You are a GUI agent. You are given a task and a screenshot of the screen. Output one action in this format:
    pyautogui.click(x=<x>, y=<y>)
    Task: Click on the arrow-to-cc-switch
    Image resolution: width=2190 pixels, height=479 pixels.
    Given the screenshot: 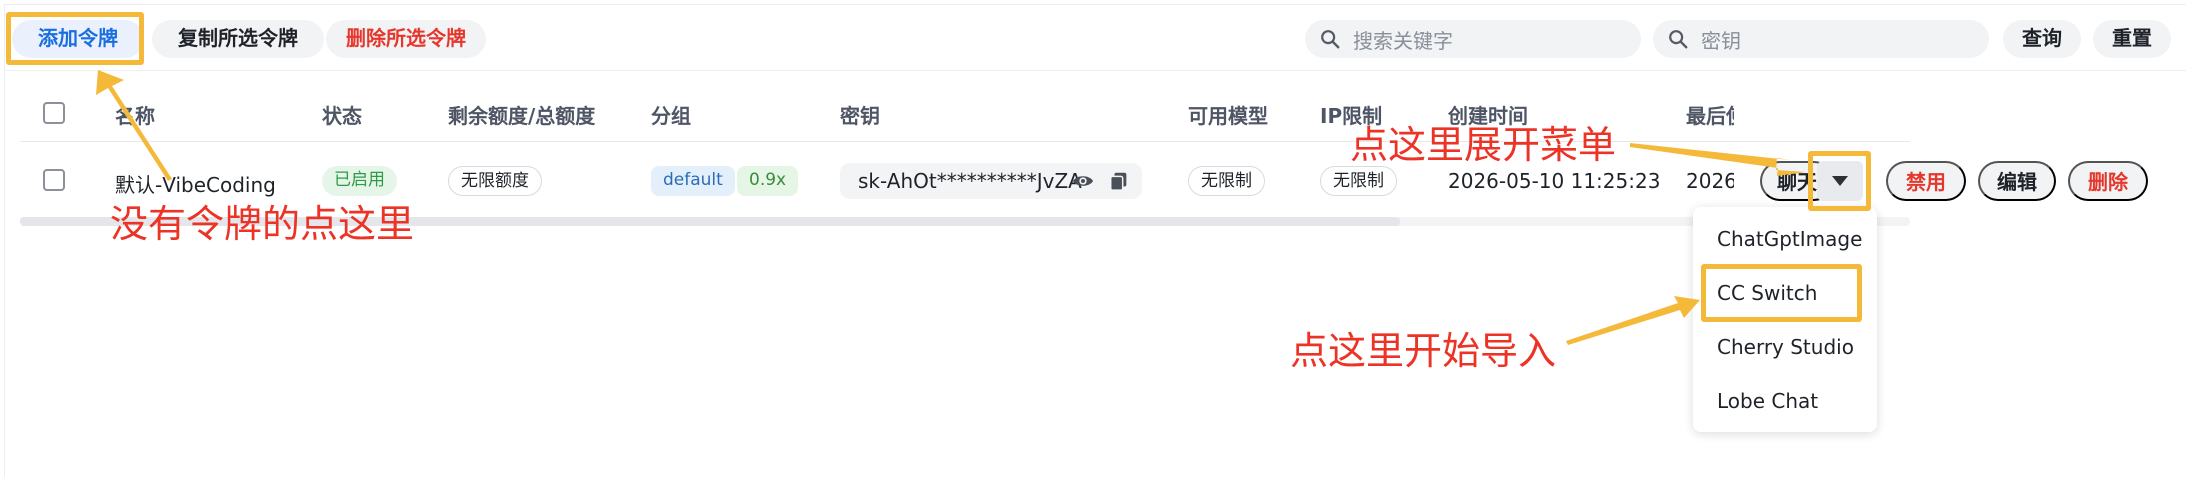 What is the action you would take?
    pyautogui.click(x=1633, y=320)
    